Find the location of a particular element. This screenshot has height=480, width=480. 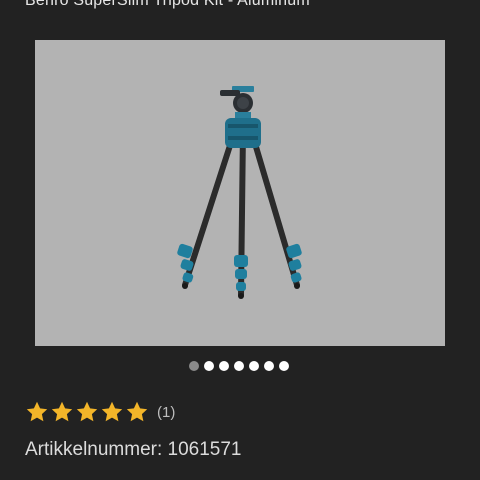

product-rating: (1) is located at coordinates (100, 412).